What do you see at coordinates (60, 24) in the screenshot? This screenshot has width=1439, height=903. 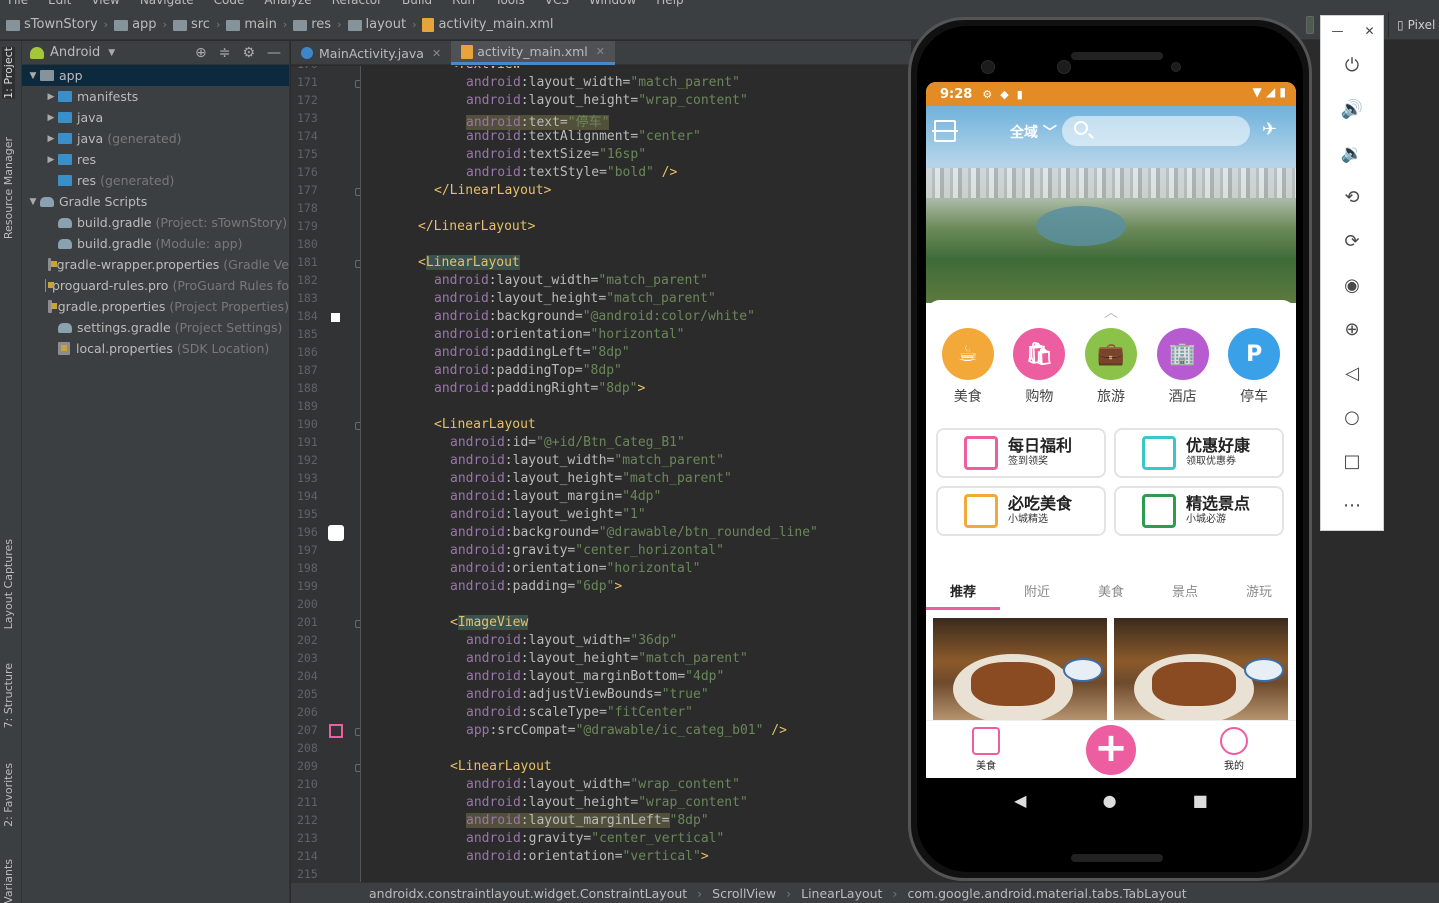 I see `breadcrumb-item: sTownStory ›` at bounding box center [60, 24].